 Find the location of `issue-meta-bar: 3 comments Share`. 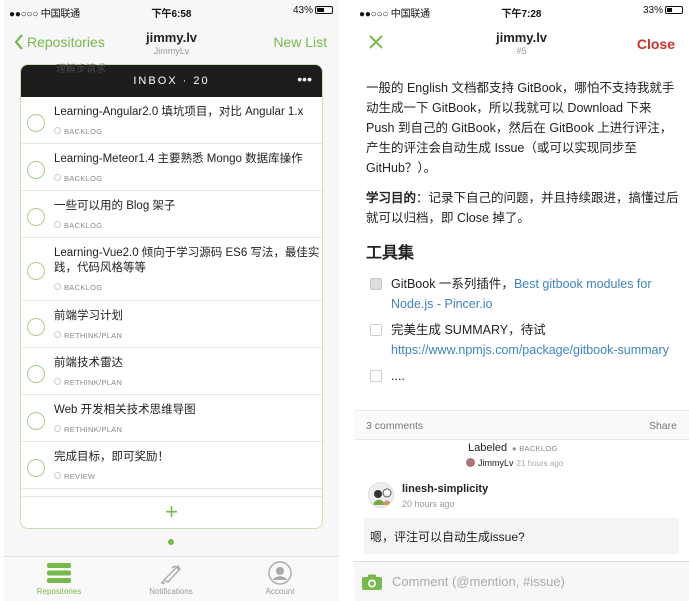

issue-meta-bar: 3 comments Share is located at coordinates (521, 425).